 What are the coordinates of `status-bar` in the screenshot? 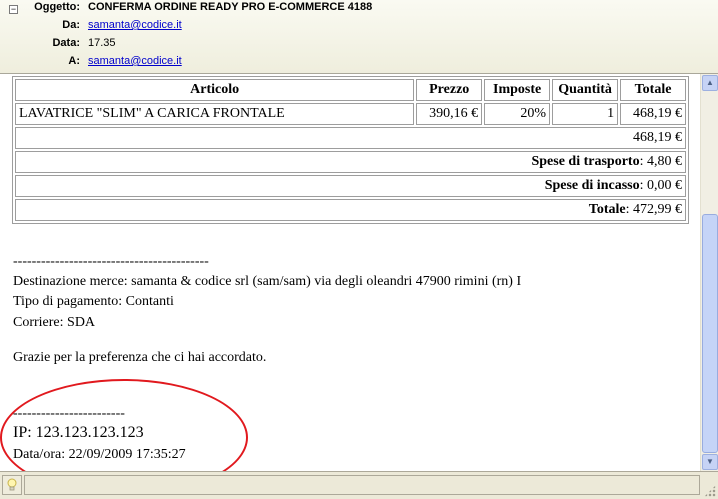 It's located at (359, 485).